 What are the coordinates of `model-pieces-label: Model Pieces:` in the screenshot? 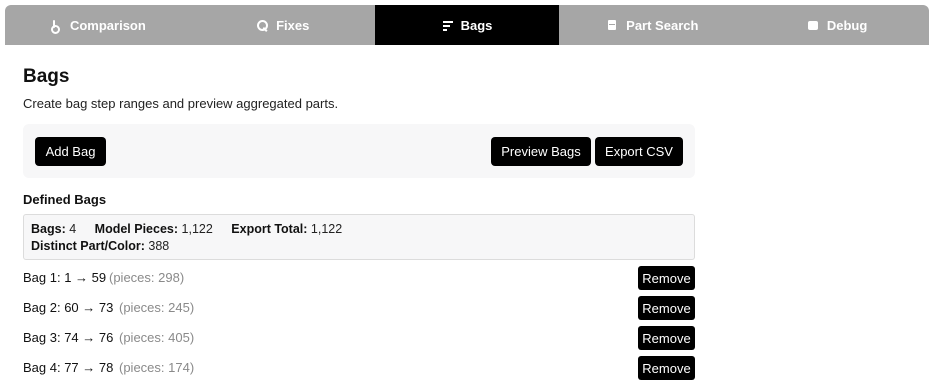 It's located at (136, 229).